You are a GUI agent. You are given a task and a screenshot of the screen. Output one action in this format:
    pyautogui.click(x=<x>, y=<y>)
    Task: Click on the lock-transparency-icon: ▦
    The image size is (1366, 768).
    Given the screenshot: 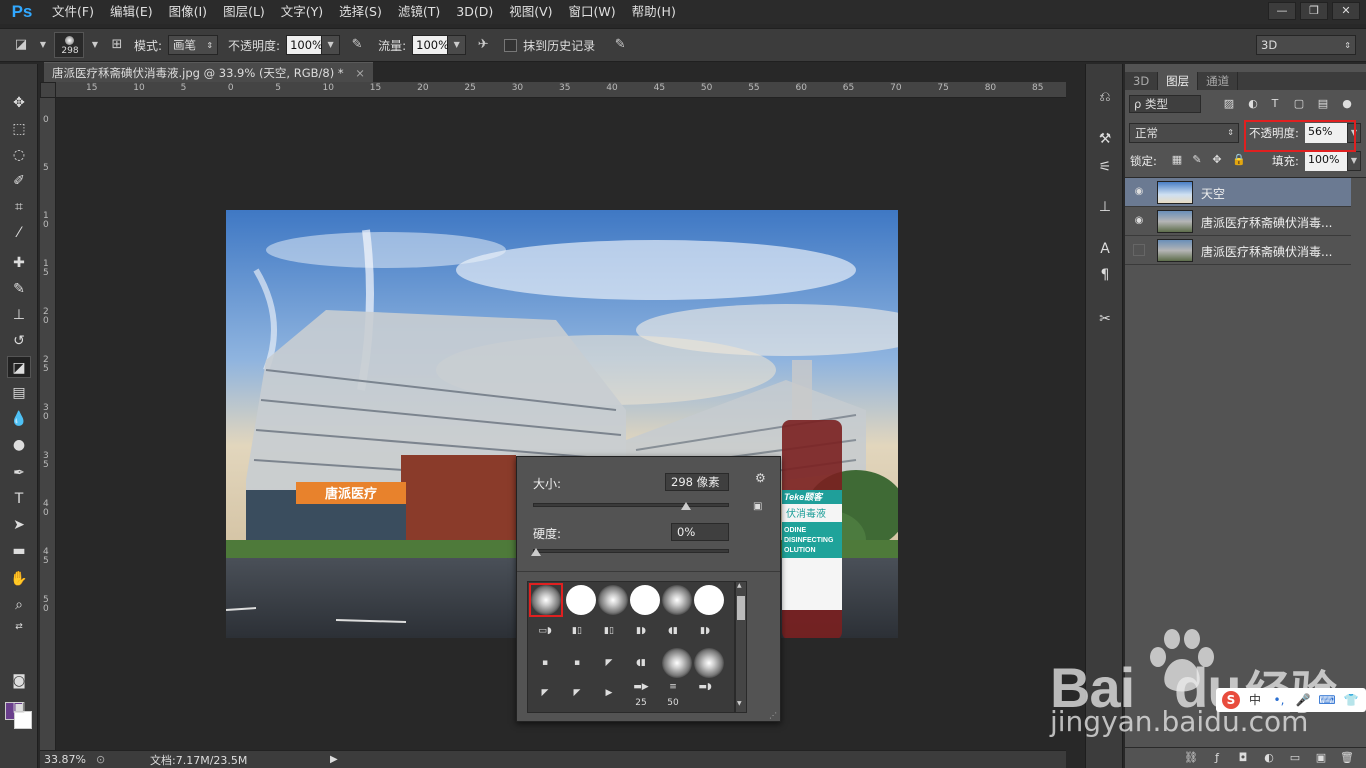 What is the action you would take?
    pyautogui.click(x=1177, y=160)
    